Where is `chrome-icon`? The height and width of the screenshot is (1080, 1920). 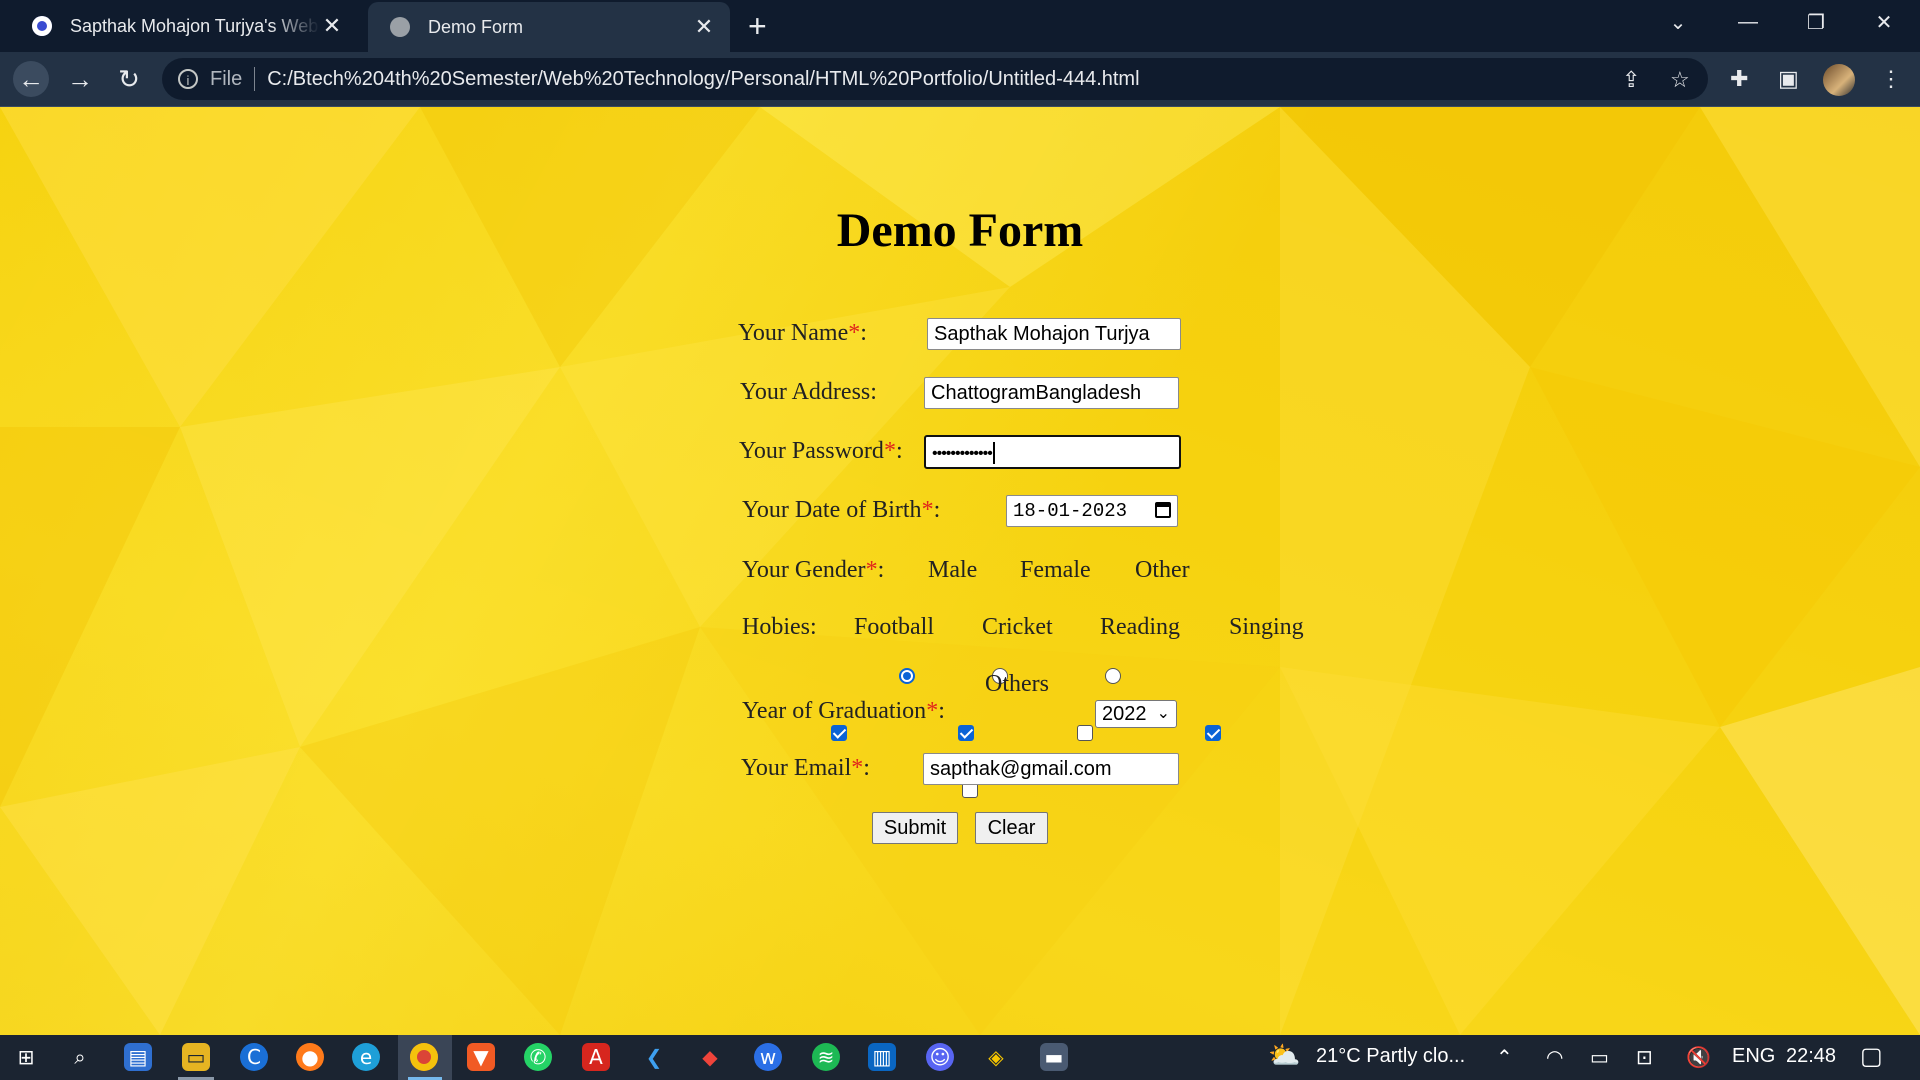
chrome-icon is located at coordinates (424, 1057).